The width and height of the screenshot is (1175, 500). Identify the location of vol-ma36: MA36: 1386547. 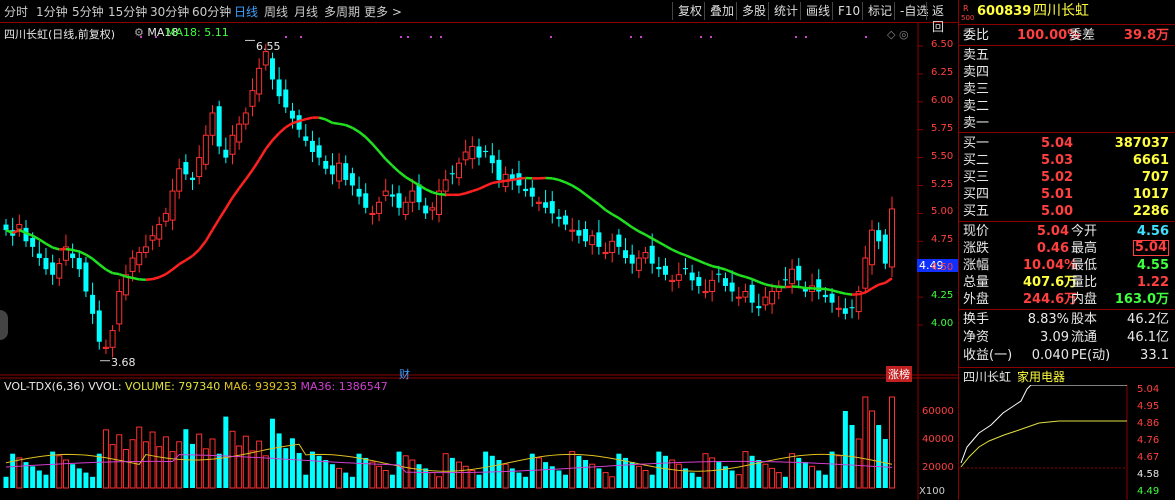
(344, 386).